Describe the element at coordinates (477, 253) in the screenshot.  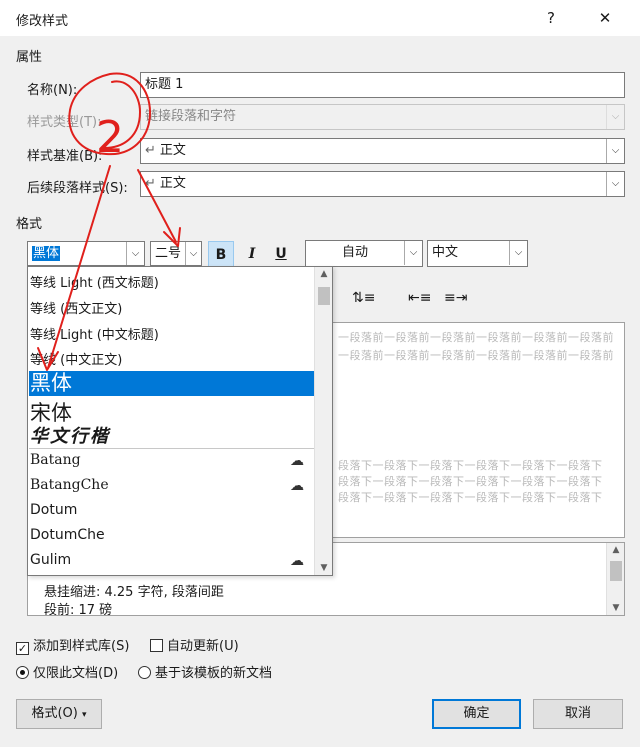
I see `script-select: 中文 ⌵` at that location.